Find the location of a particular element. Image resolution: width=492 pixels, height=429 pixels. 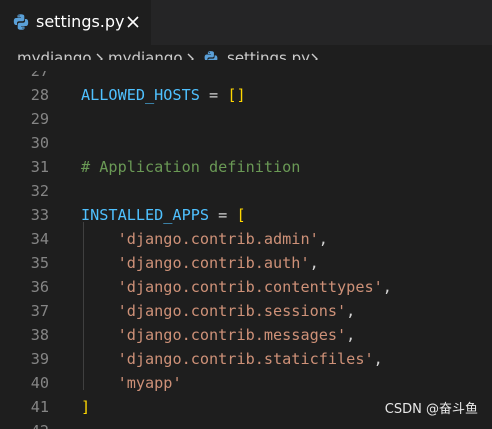

line-number: 34 is located at coordinates (39, 239).